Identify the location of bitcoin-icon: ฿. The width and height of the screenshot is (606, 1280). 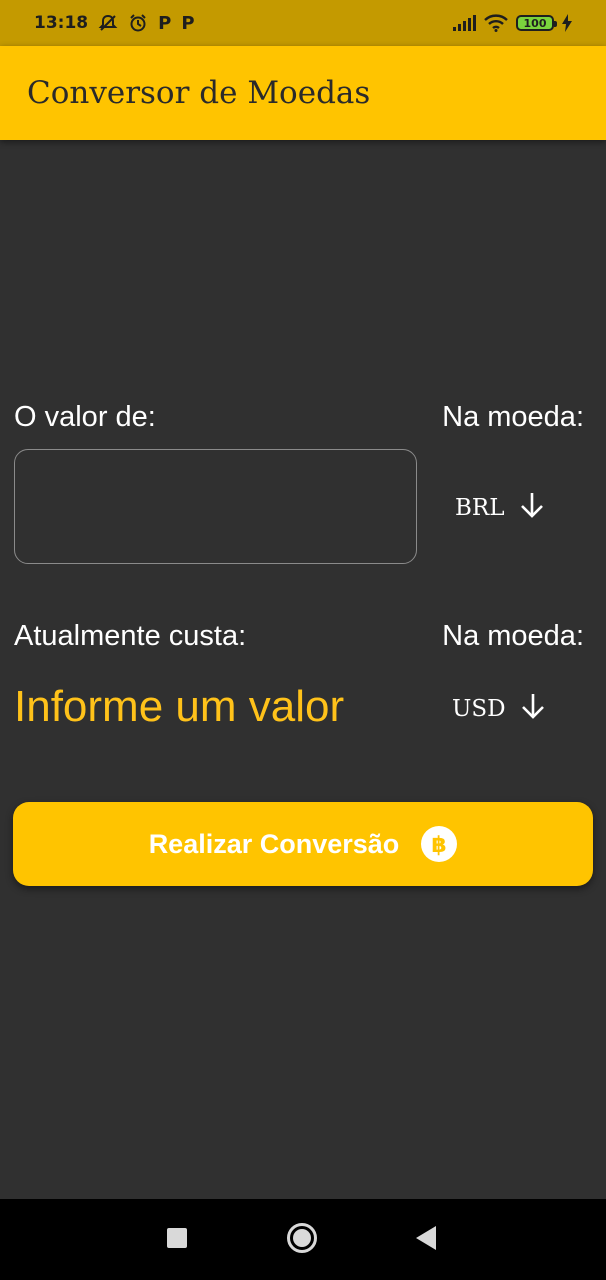
(439, 844).